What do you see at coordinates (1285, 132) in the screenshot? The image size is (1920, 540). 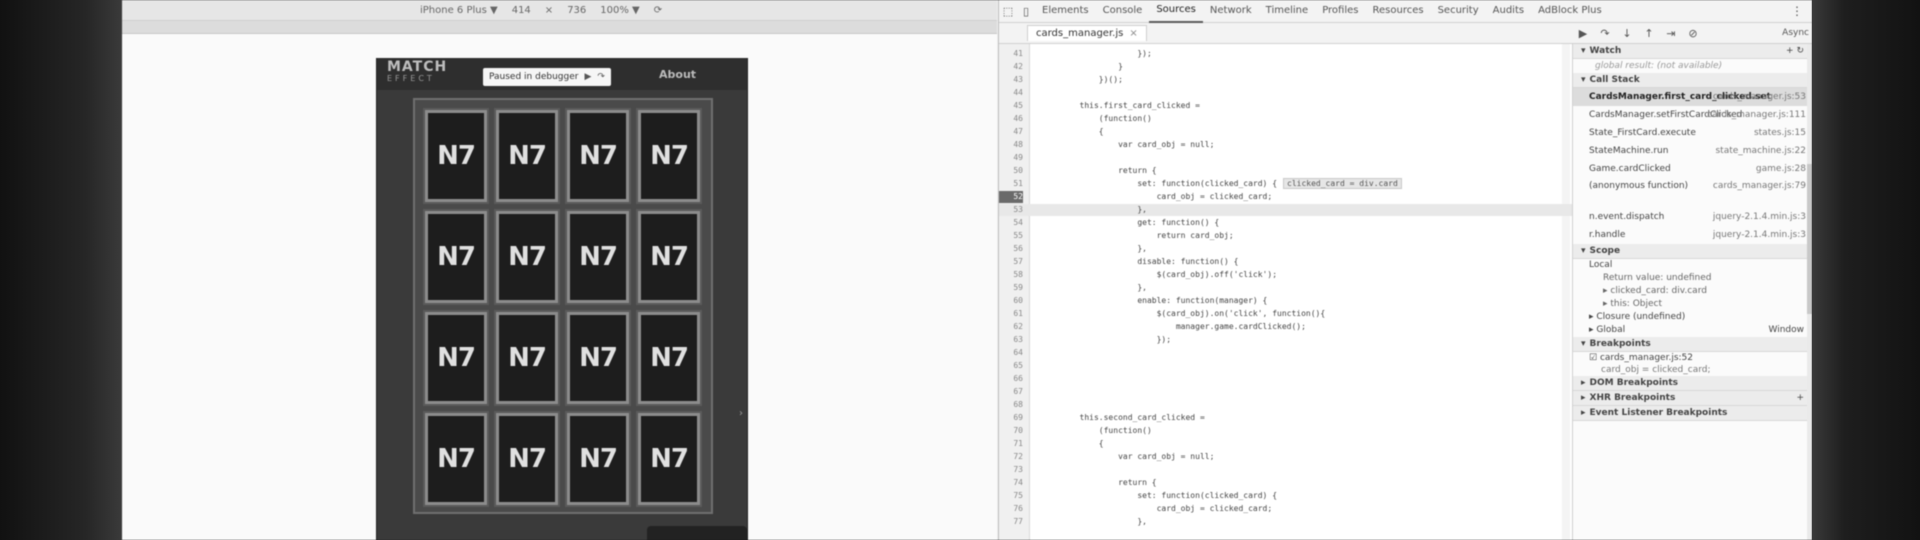 I see `code-line: 47 {` at bounding box center [1285, 132].